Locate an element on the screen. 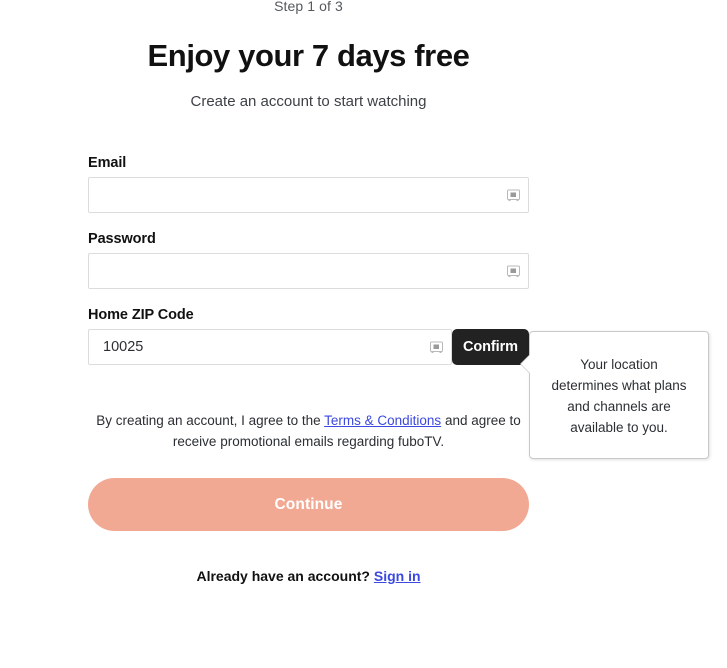 The height and width of the screenshot is (668, 727). email-input-wrap is located at coordinates (308, 195).